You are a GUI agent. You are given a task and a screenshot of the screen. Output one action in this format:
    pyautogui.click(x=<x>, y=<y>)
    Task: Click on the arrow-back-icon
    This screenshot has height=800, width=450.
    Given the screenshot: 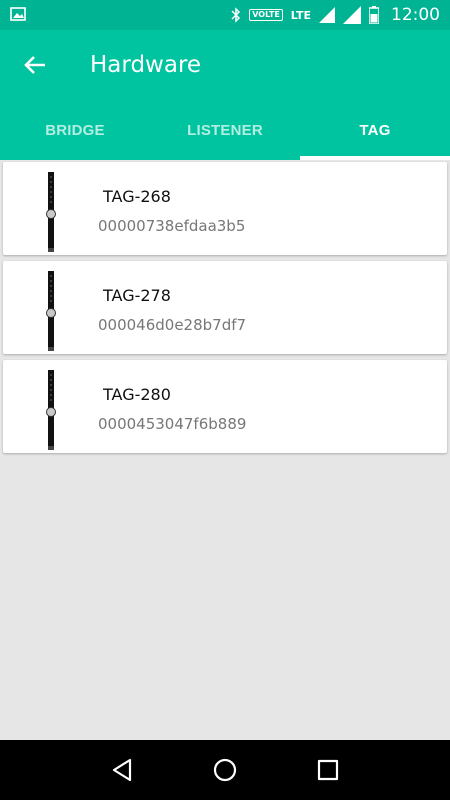 What is the action you would take?
    pyautogui.click(x=34, y=65)
    